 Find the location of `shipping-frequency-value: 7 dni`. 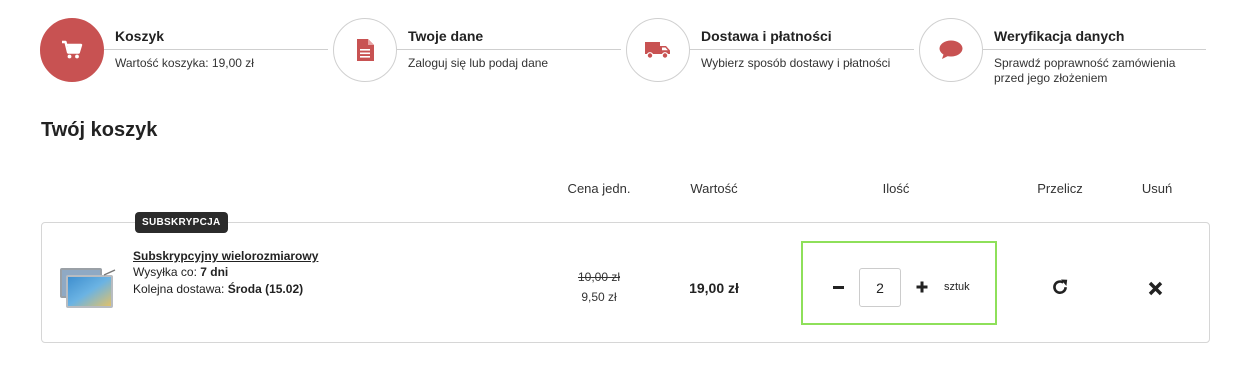

shipping-frequency-value: 7 dni is located at coordinates (214, 272).